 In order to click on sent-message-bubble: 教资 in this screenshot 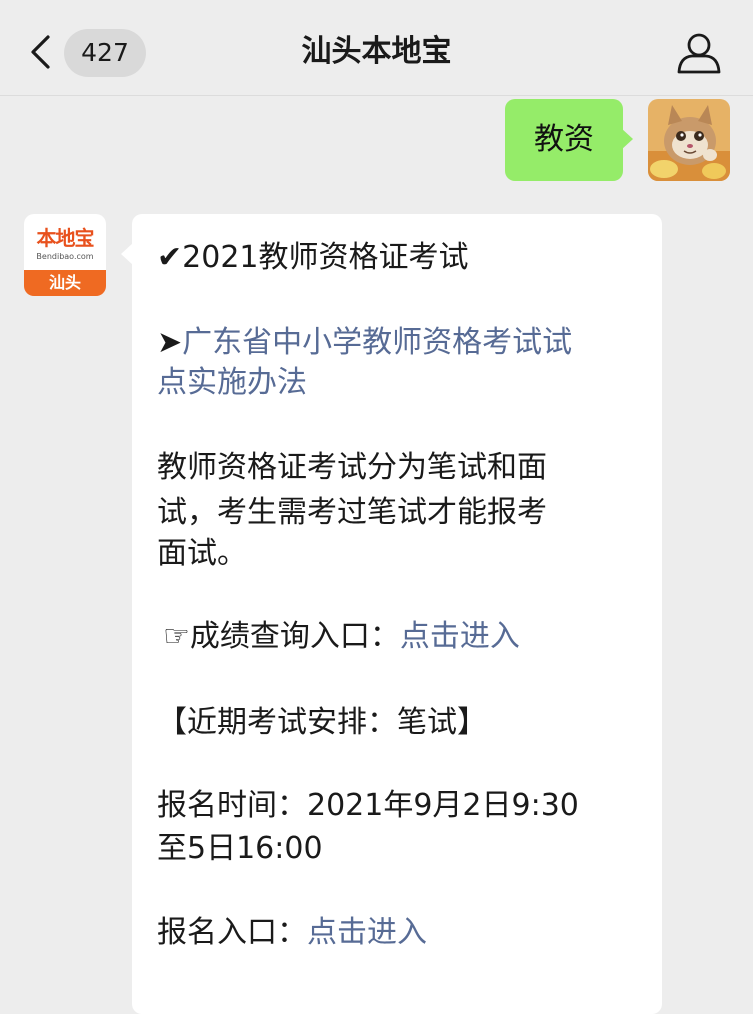, I will do `click(564, 140)`.